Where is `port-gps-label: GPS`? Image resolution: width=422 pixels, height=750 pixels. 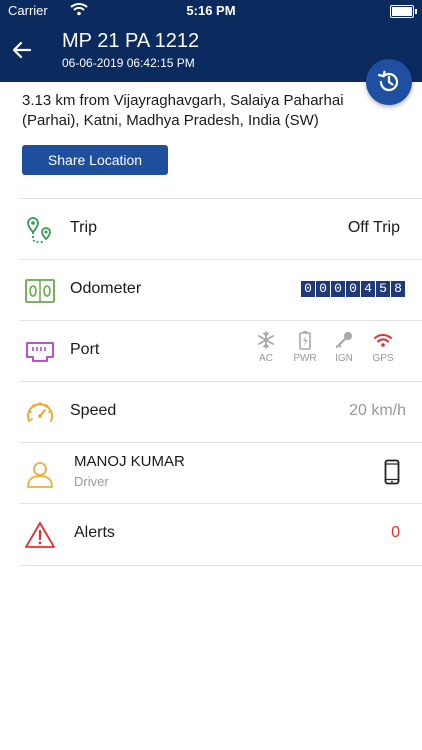
port-gps-label: GPS is located at coordinates (383, 358).